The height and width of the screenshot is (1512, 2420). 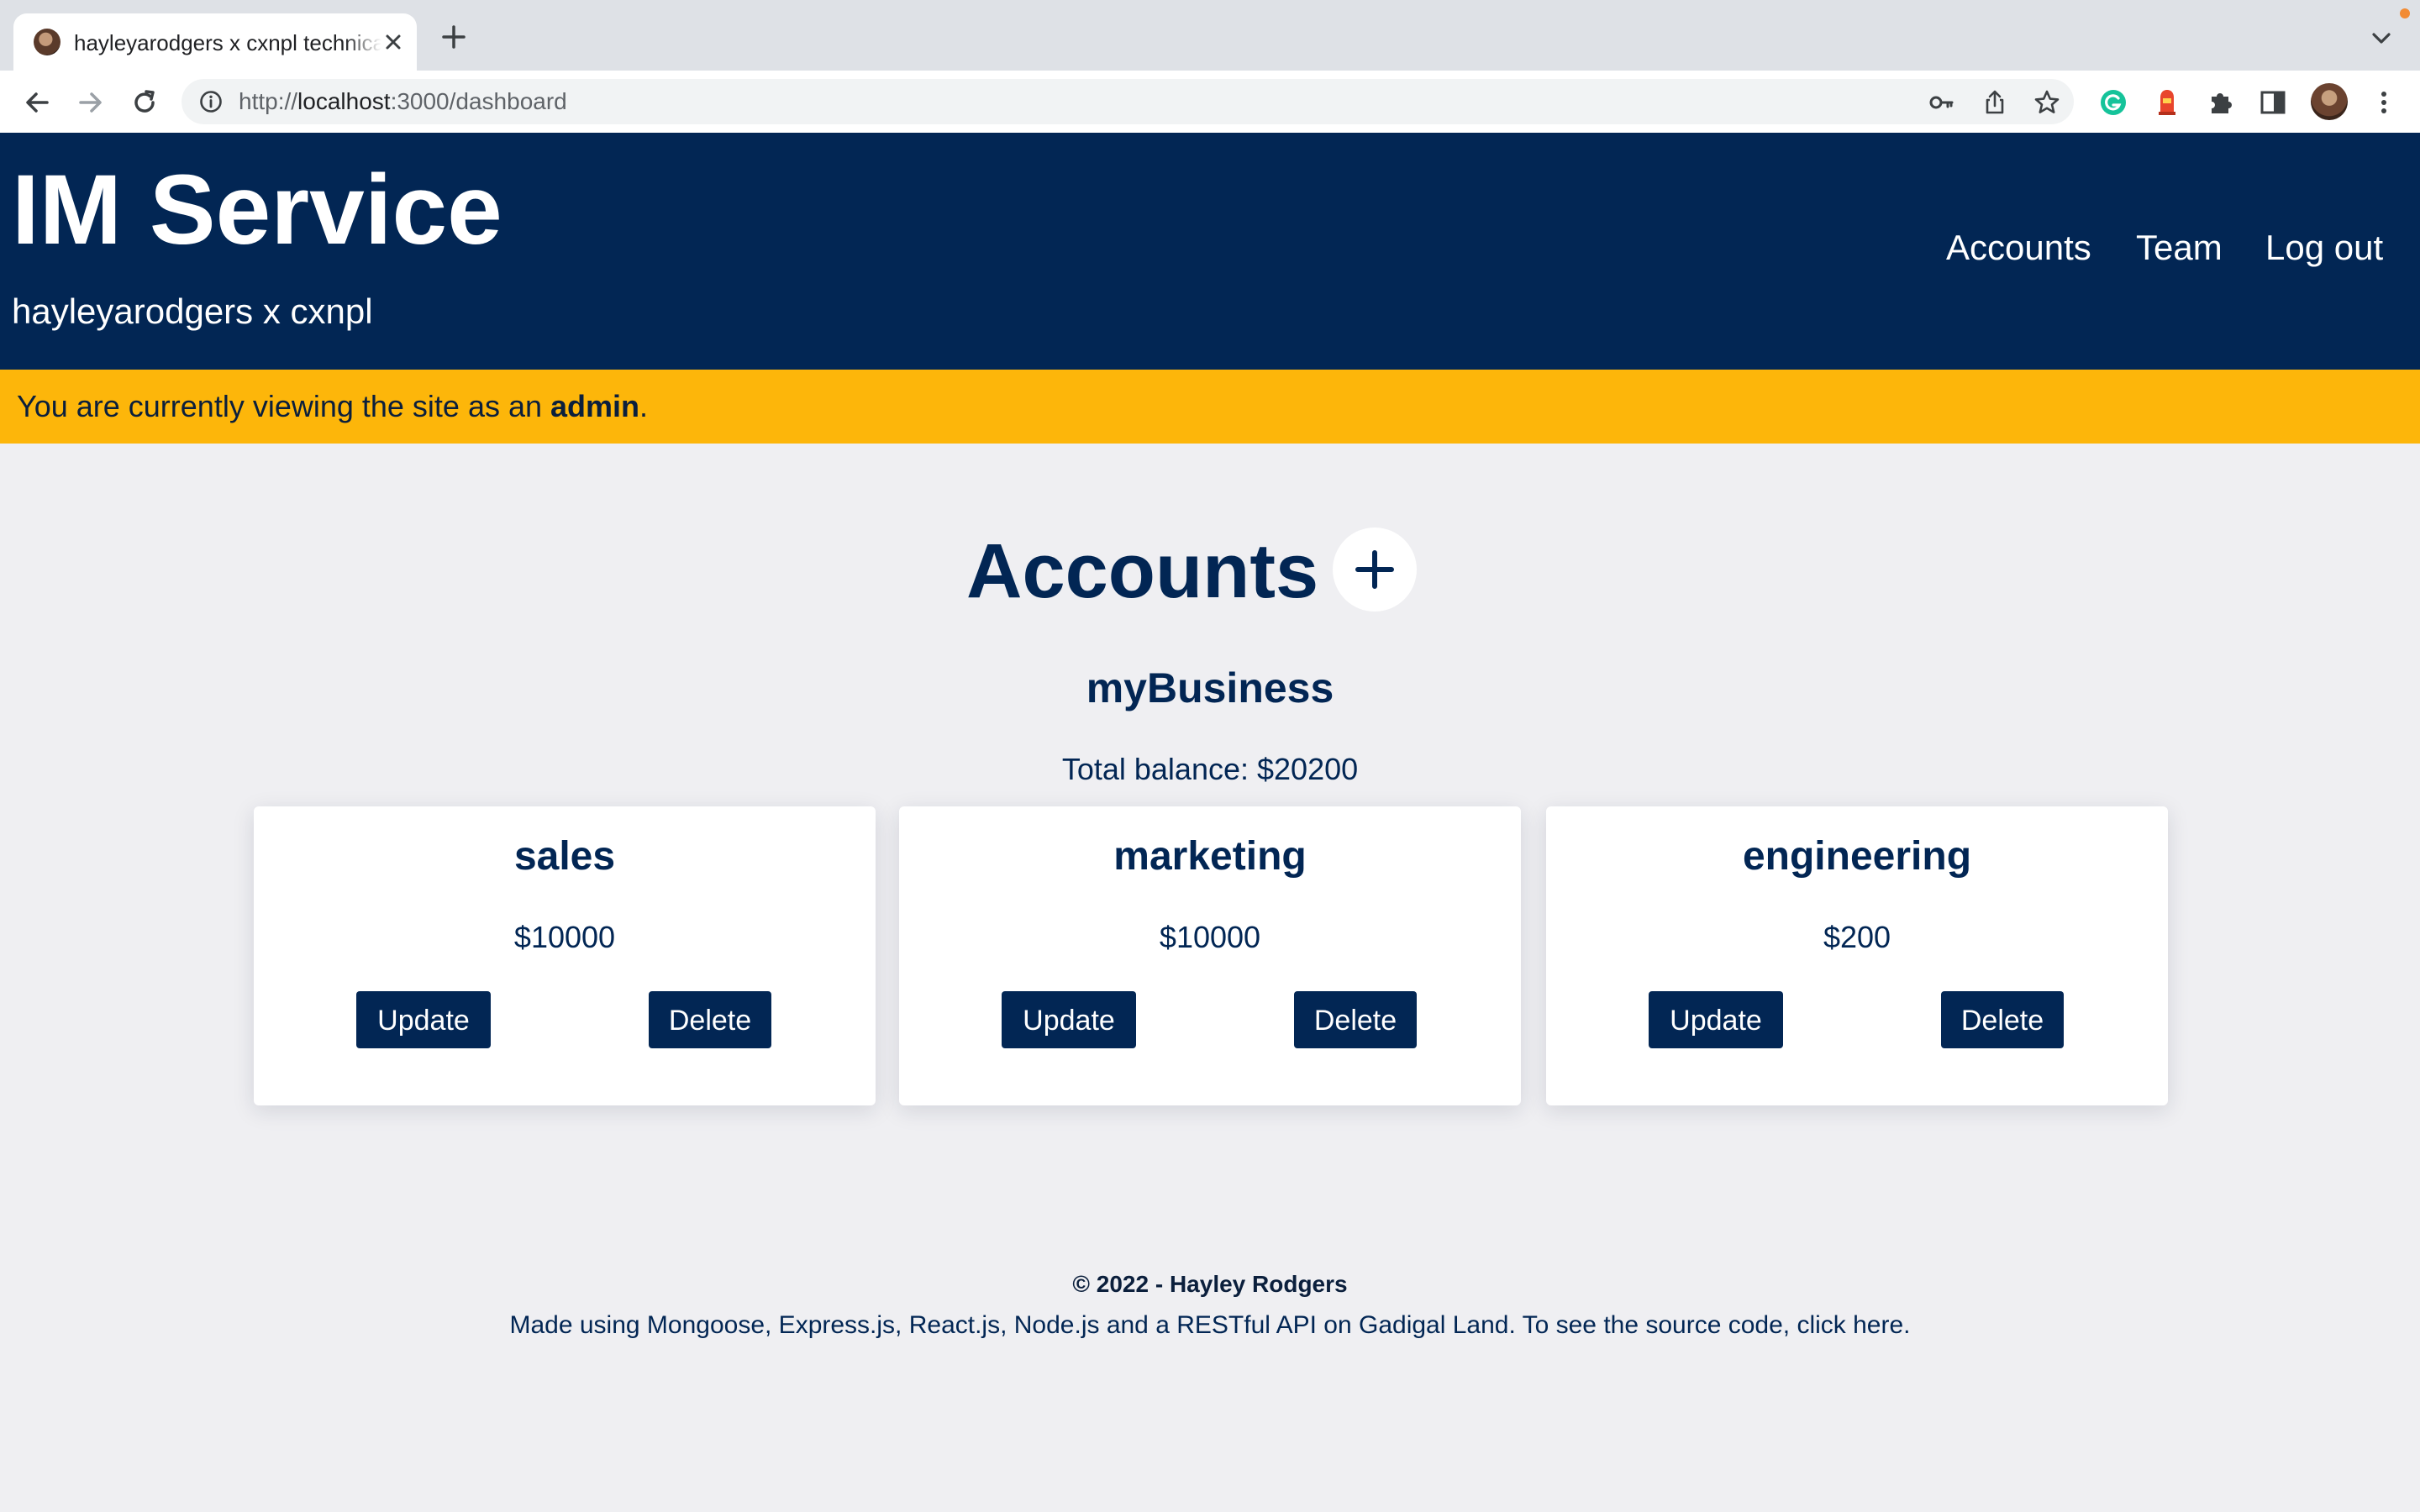 What do you see at coordinates (344, 101) in the screenshot?
I see `url-host: localhost` at bounding box center [344, 101].